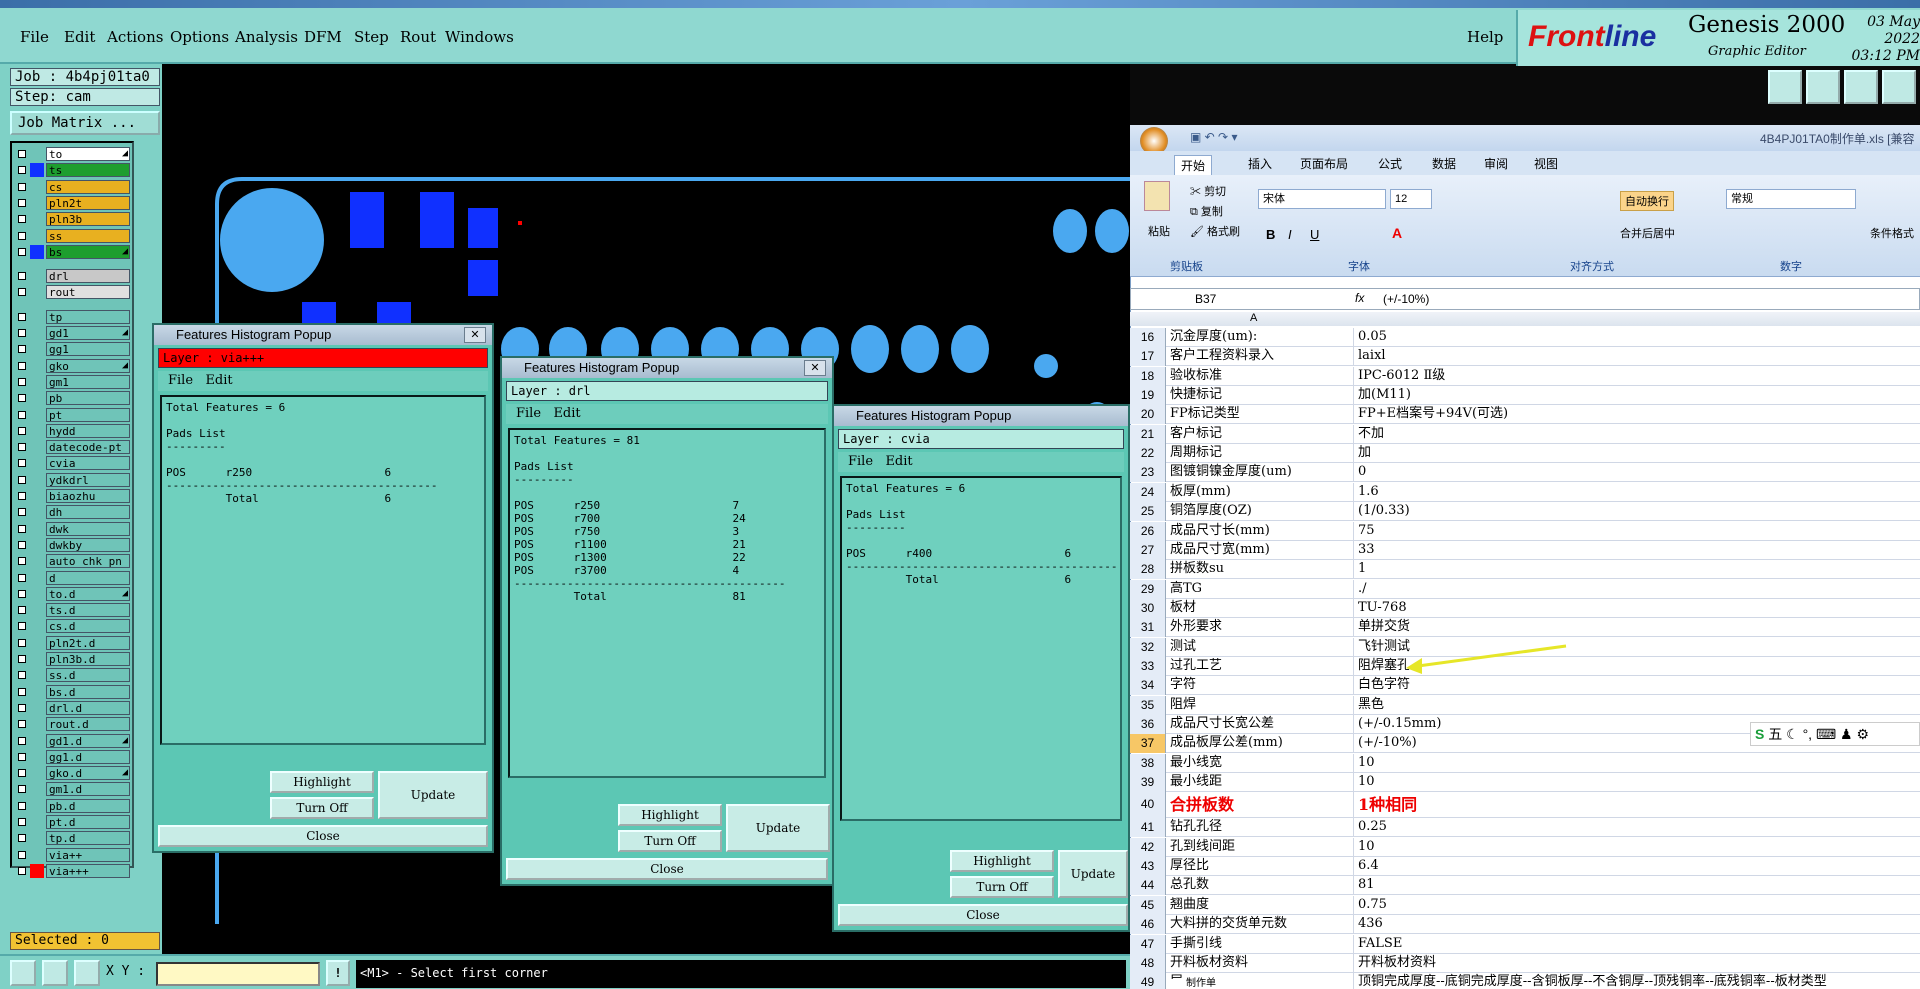 This screenshot has width=1920, height=989. What do you see at coordinates (1262, 376) in the screenshot?
I see `cell-a: 验收标准` at bounding box center [1262, 376].